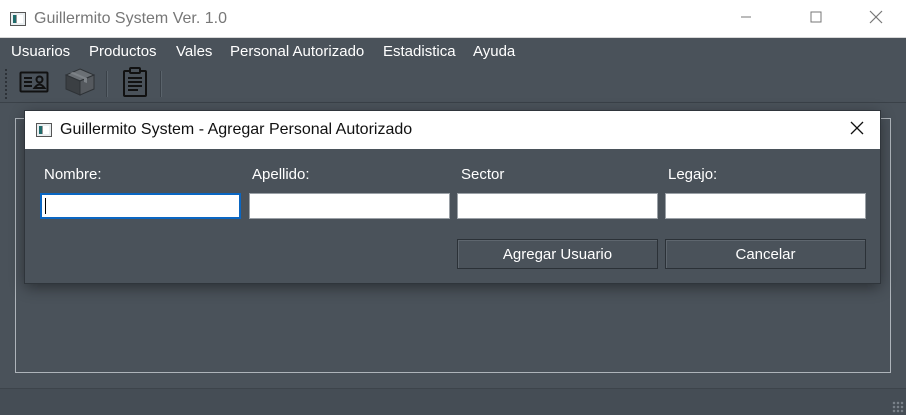  What do you see at coordinates (194, 51) in the screenshot?
I see `menu-vales: Vales` at bounding box center [194, 51].